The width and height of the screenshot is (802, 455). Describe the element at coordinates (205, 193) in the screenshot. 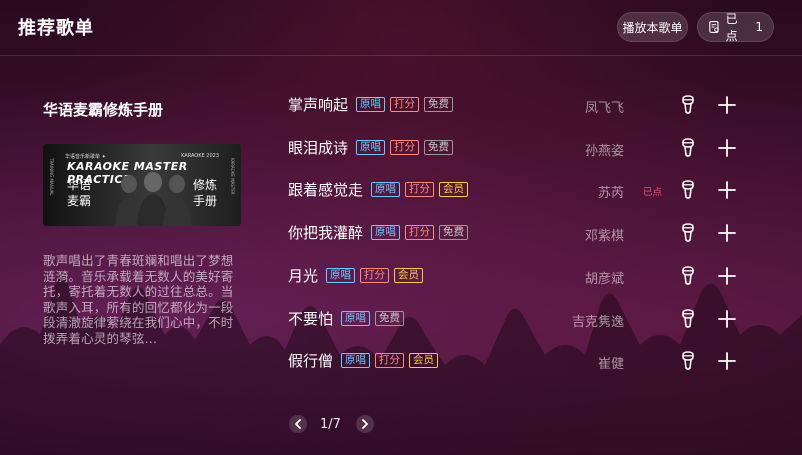

I see `cover-cn-right: 修炼 手册` at that location.